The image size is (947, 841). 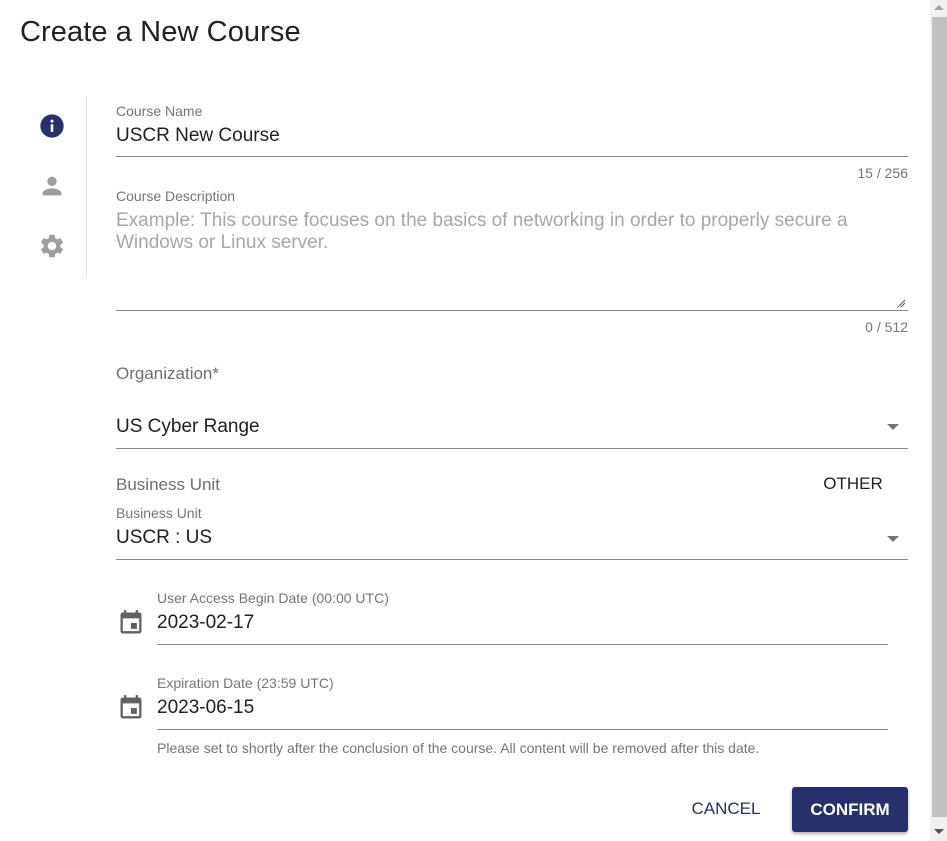 I want to click on step-users, so click(x=52, y=186).